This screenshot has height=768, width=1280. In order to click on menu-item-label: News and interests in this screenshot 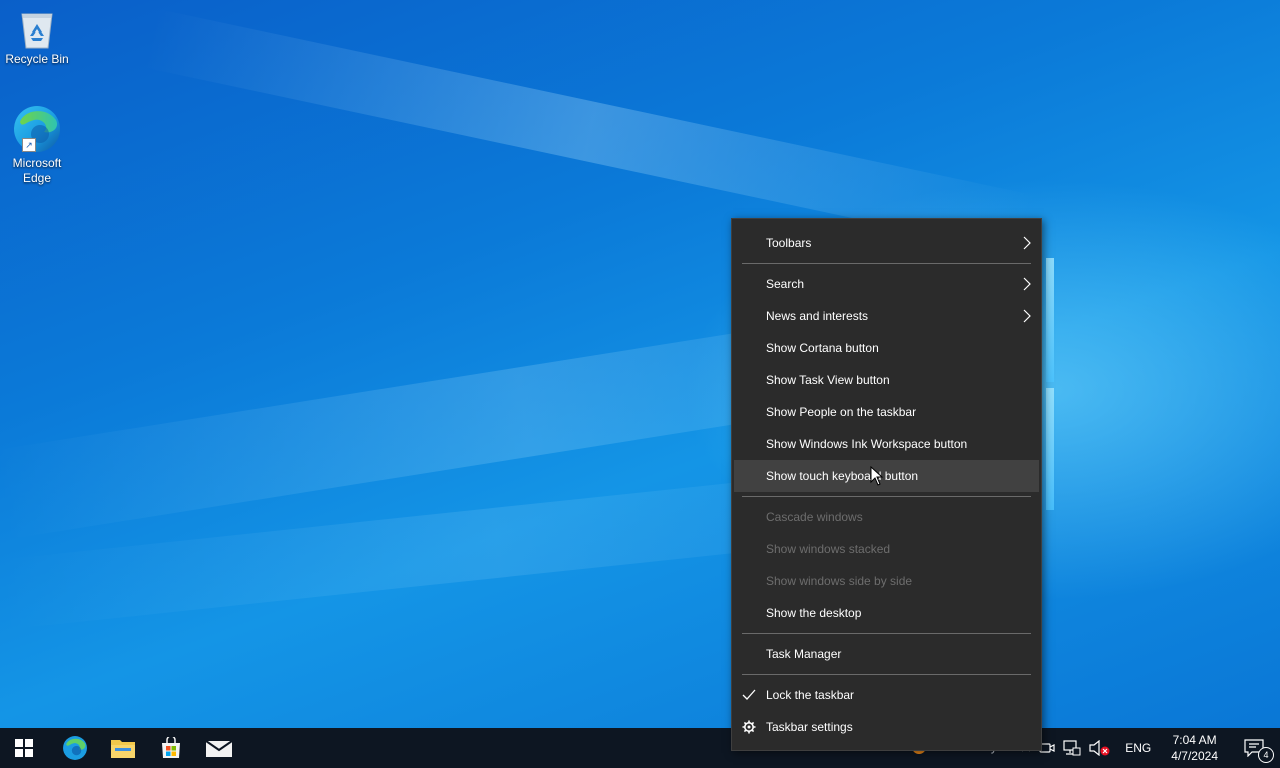, I will do `click(817, 316)`.